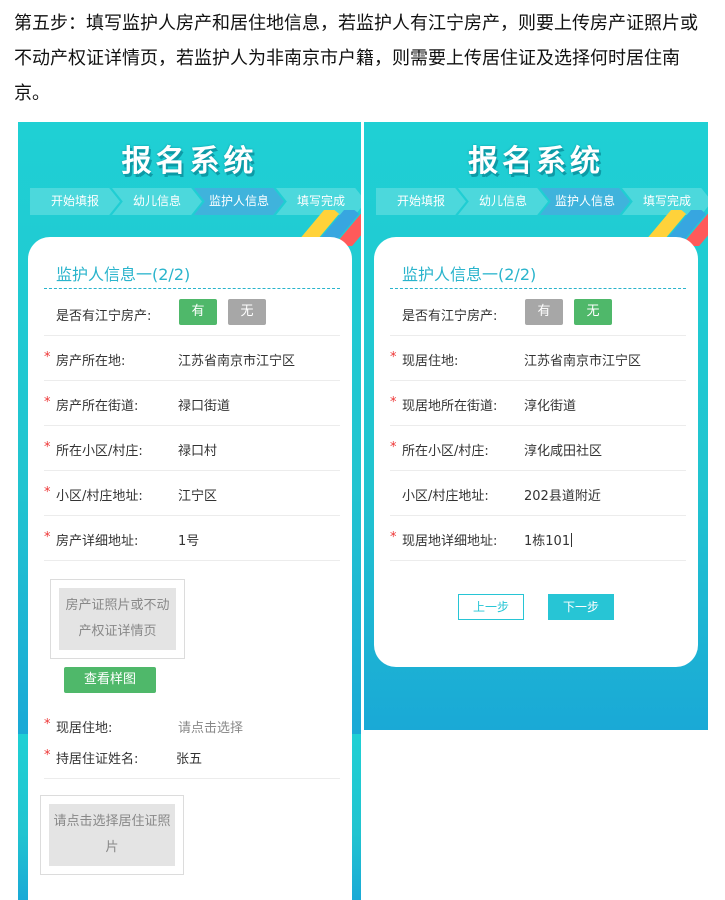  I want to click on field-label: 现居地详细地址:, so click(450, 541).